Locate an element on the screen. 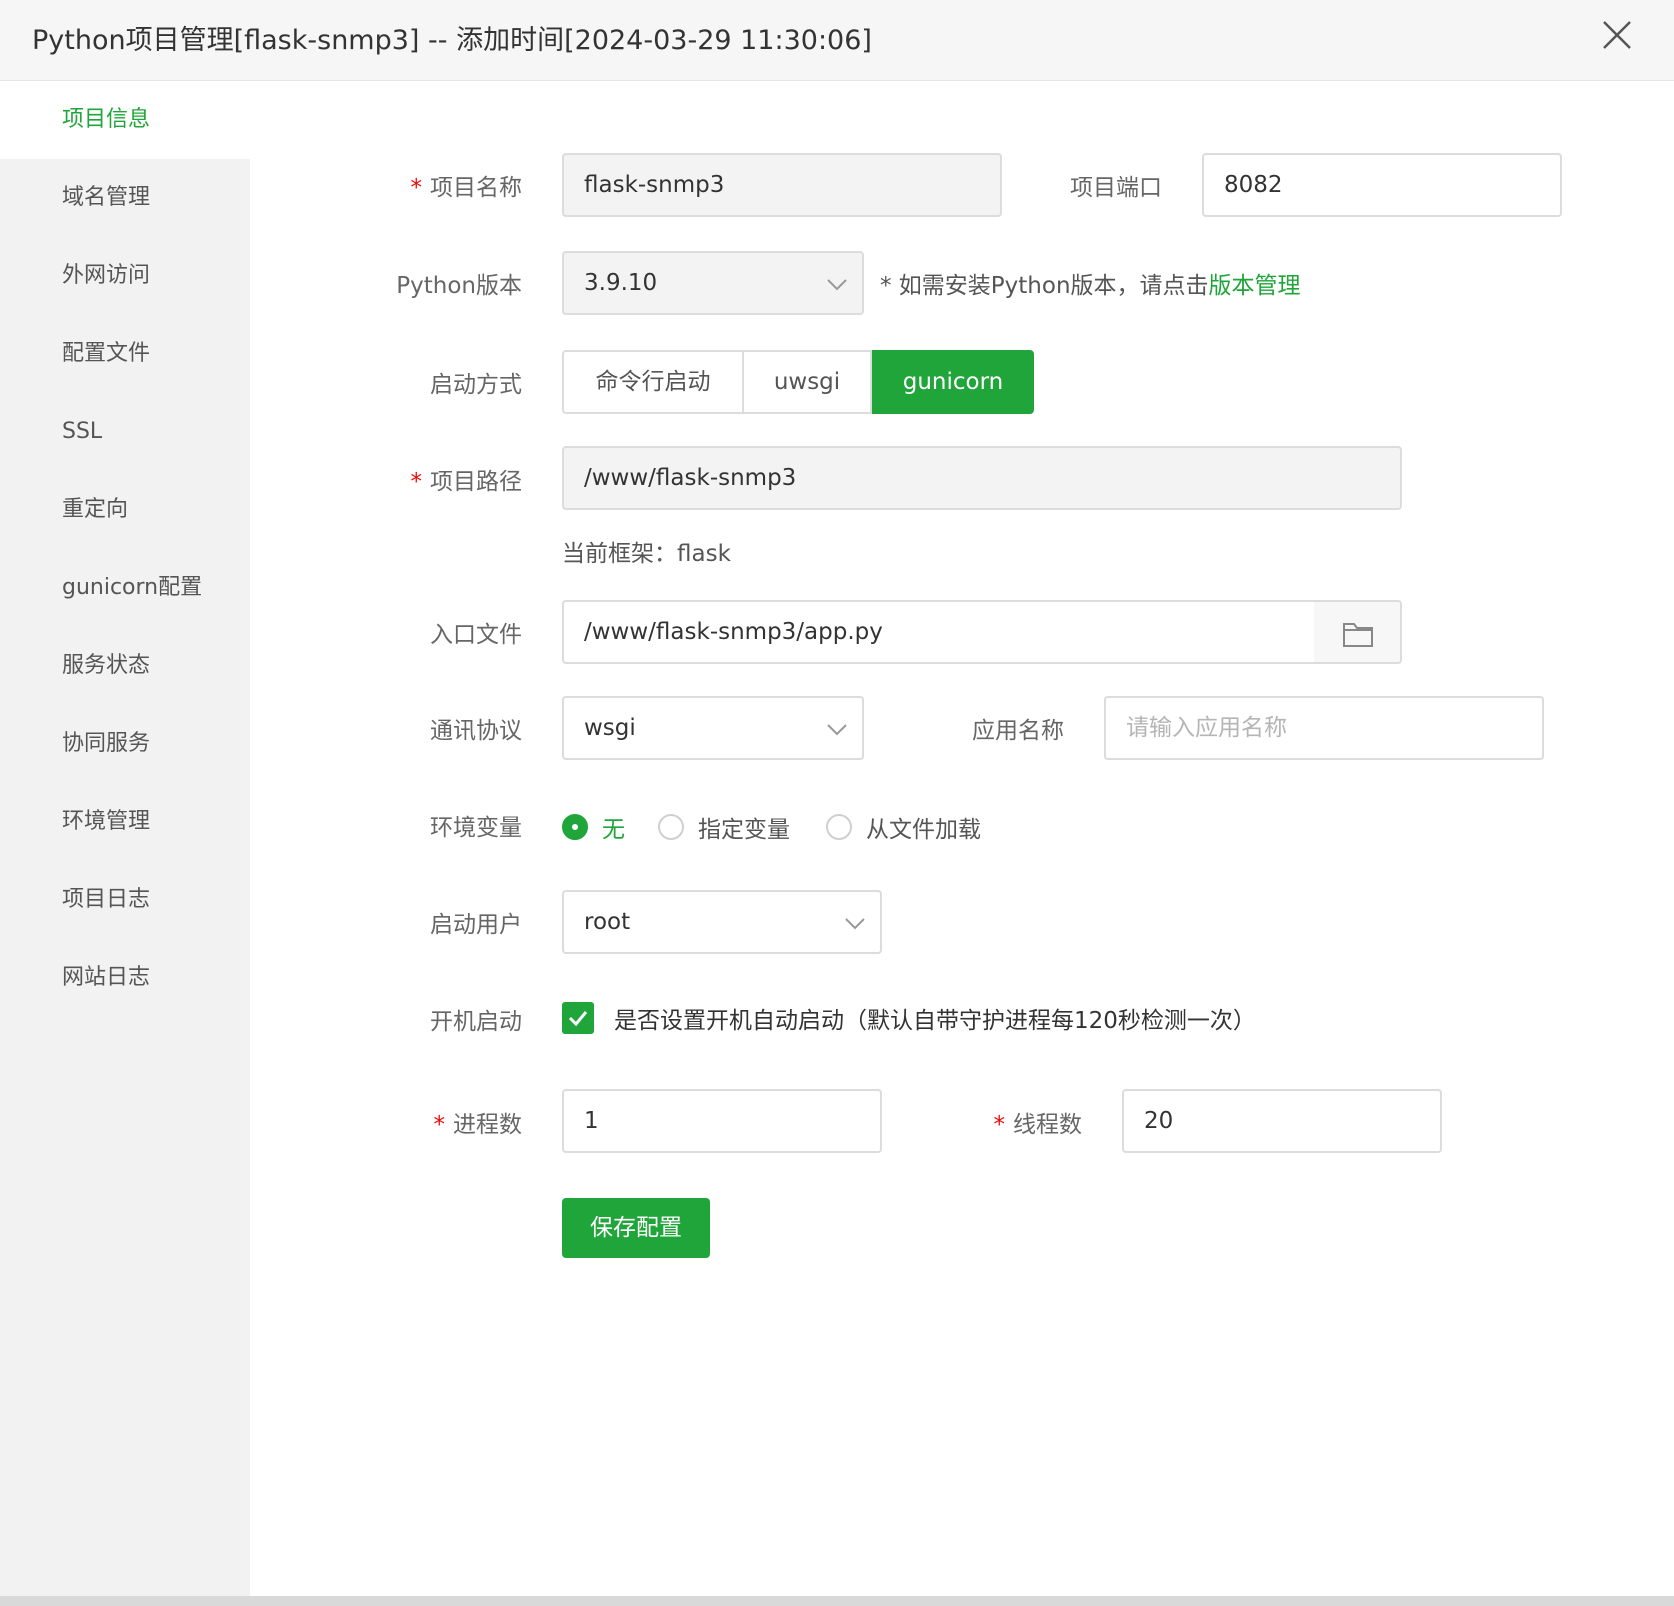  app-name-label: 应用名称 is located at coordinates (1018, 731).